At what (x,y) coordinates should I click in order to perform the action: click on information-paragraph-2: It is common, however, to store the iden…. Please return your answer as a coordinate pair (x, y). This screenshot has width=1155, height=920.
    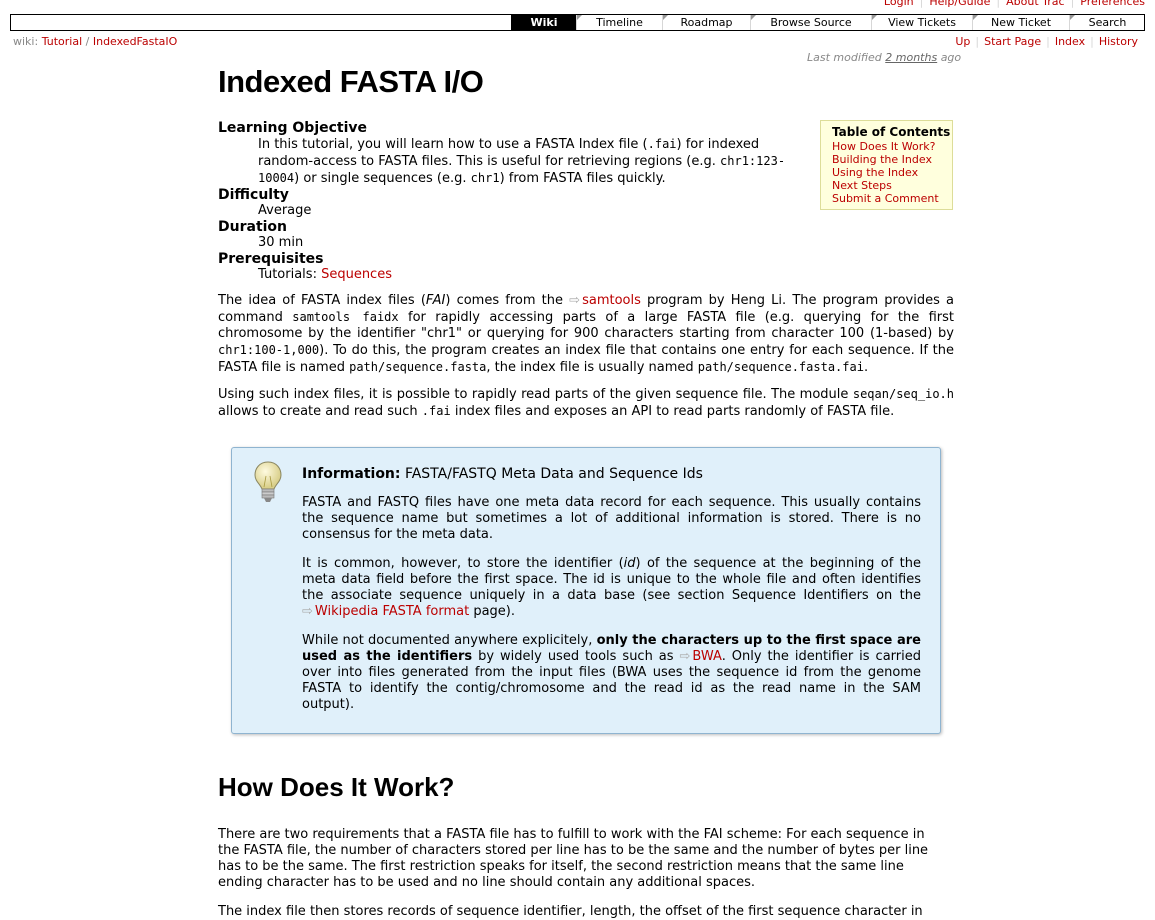
    Looking at the image, I should click on (611, 587).